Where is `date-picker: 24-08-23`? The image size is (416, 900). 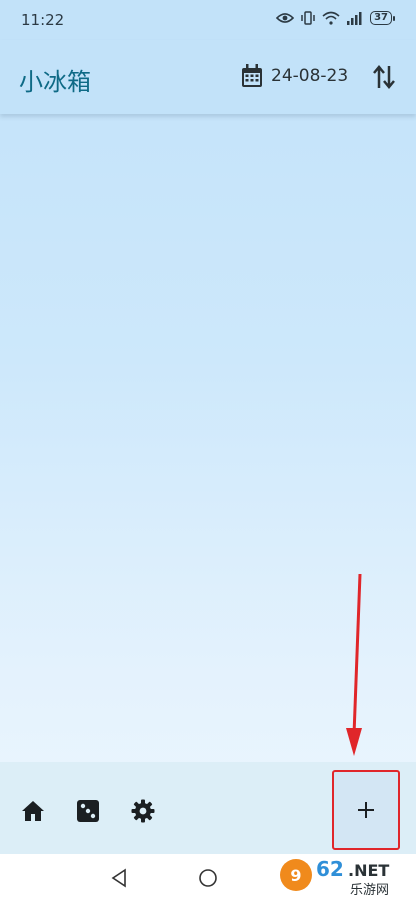
date-picker: 24-08-23 is located at coordinates (294, 76).